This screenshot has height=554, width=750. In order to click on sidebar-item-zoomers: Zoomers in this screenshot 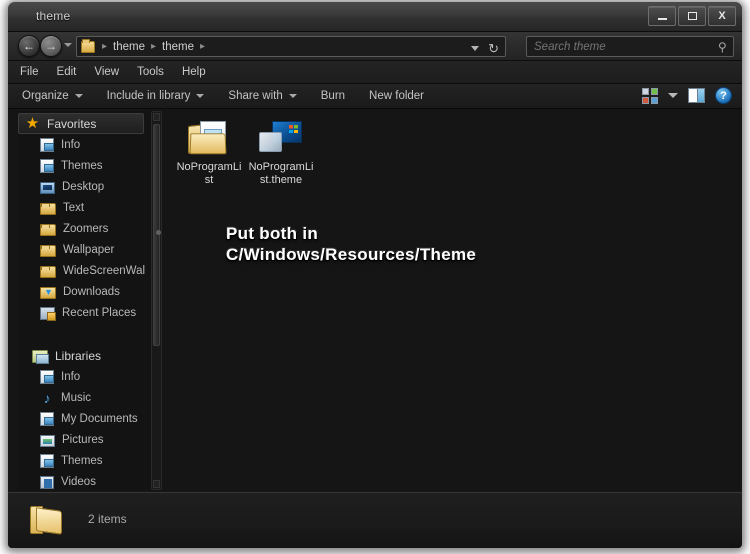, I will do `click(87, 228)`.